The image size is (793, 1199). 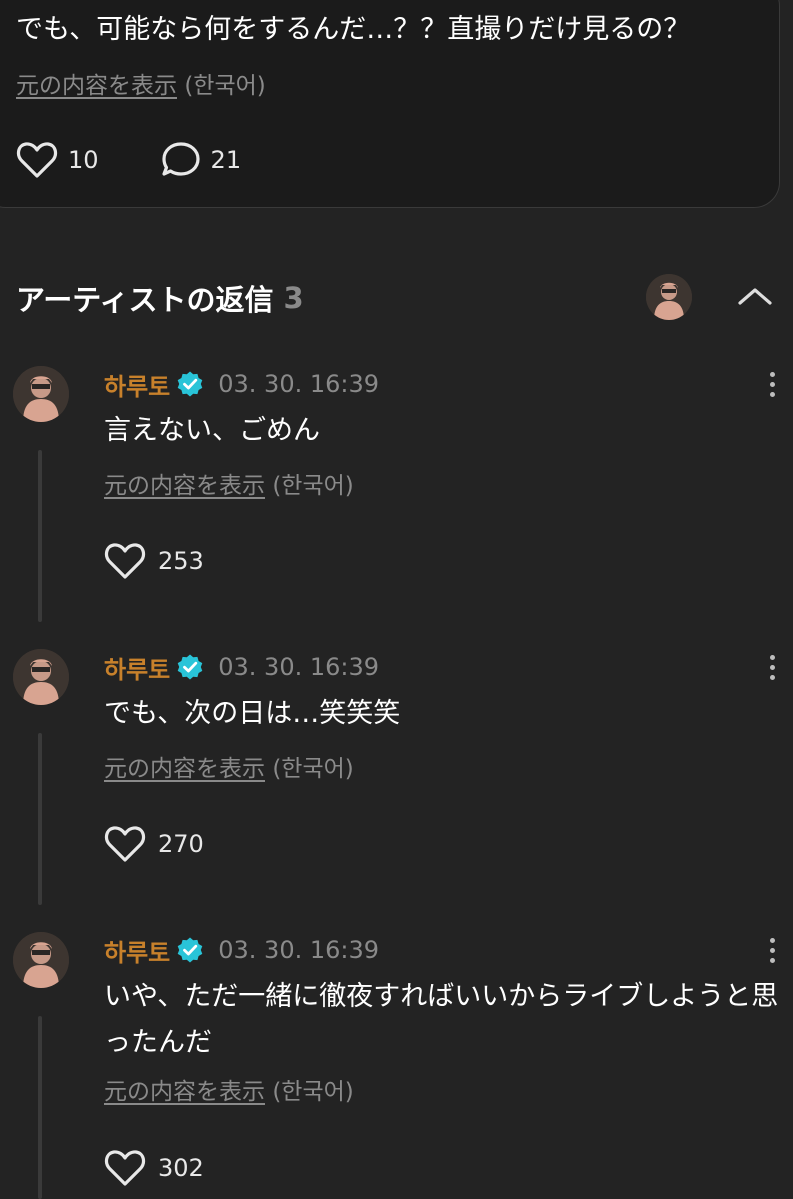 I want to click on reply-text: でも、次の日は…笑笑笑, so click(x=252, y=713).